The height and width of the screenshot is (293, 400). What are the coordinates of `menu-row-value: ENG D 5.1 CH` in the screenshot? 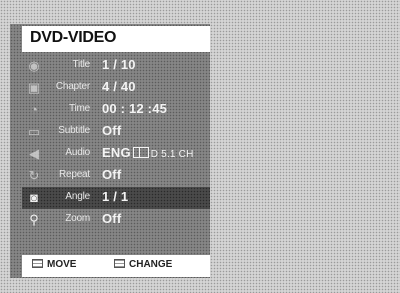 It's located at (148, 152).